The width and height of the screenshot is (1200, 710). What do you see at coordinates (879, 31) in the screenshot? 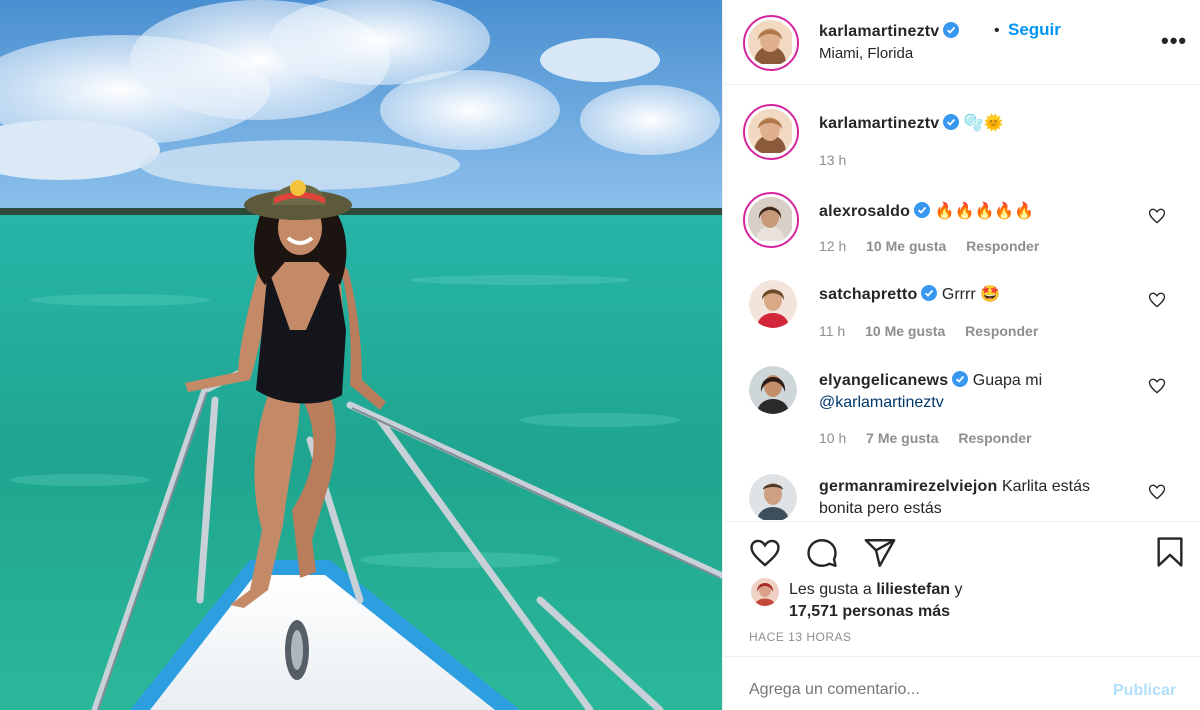
I see `author-username-text: karlamartineztv` at bounding box center [879, 31].